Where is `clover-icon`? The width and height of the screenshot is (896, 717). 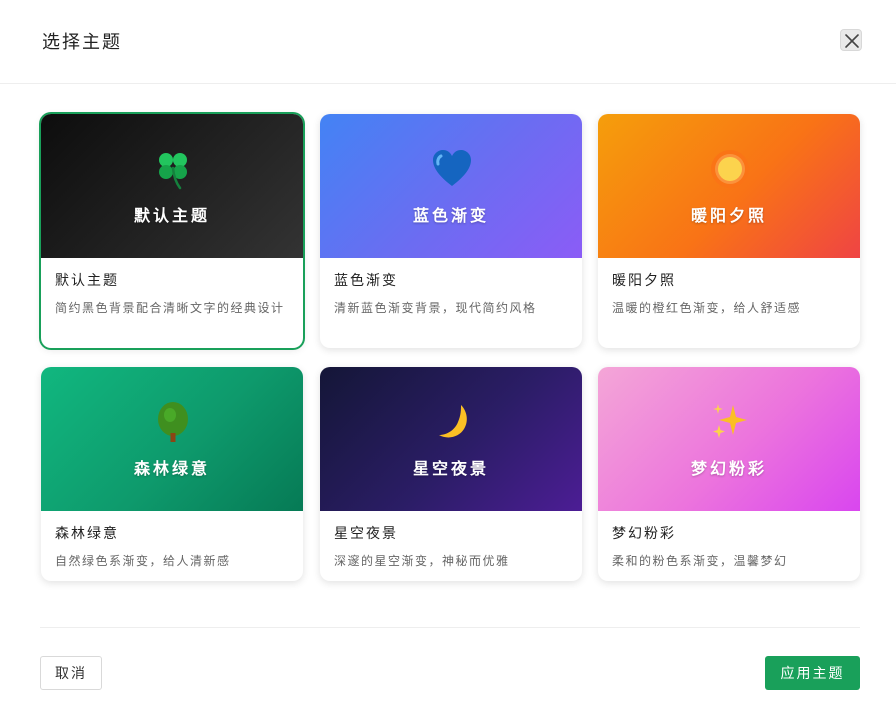
clover-icon is located at coordinates (173, 171).